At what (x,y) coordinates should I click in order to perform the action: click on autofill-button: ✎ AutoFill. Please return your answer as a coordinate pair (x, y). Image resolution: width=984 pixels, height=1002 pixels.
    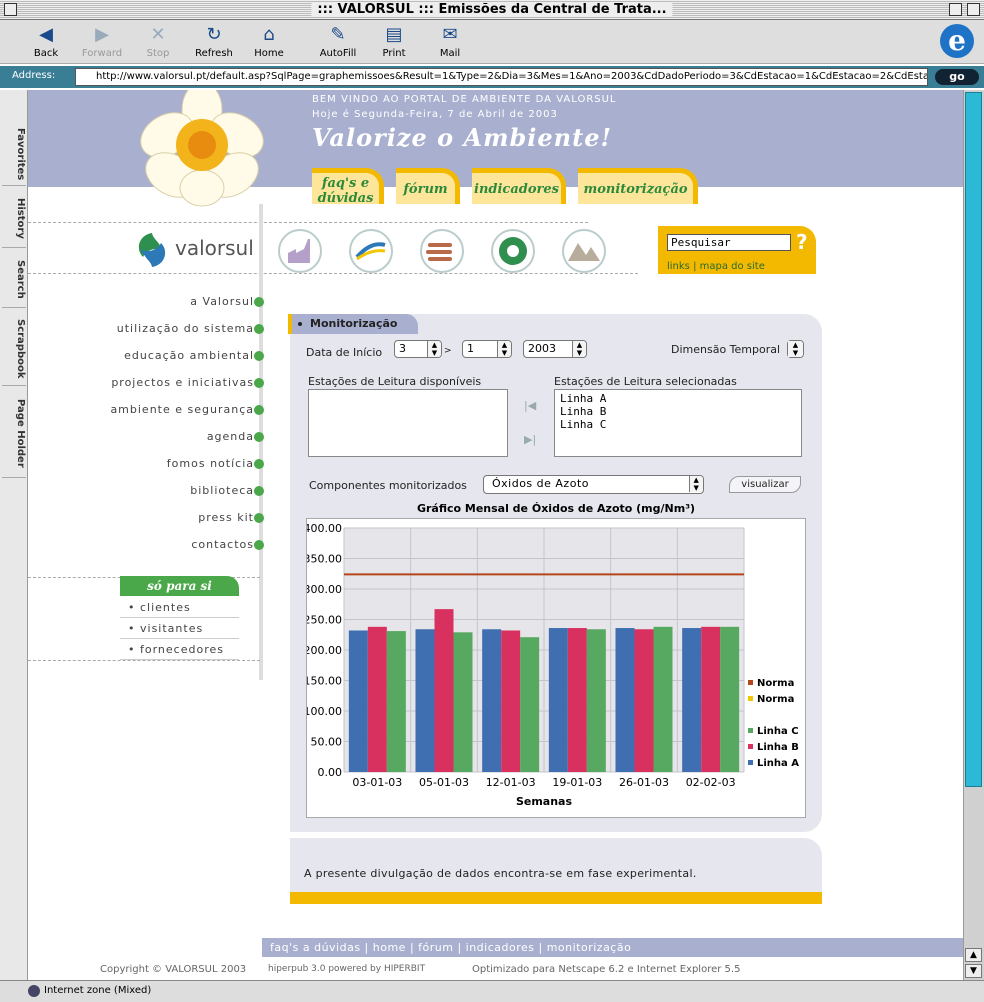
    Looking at the image, I should click on (338, 41).